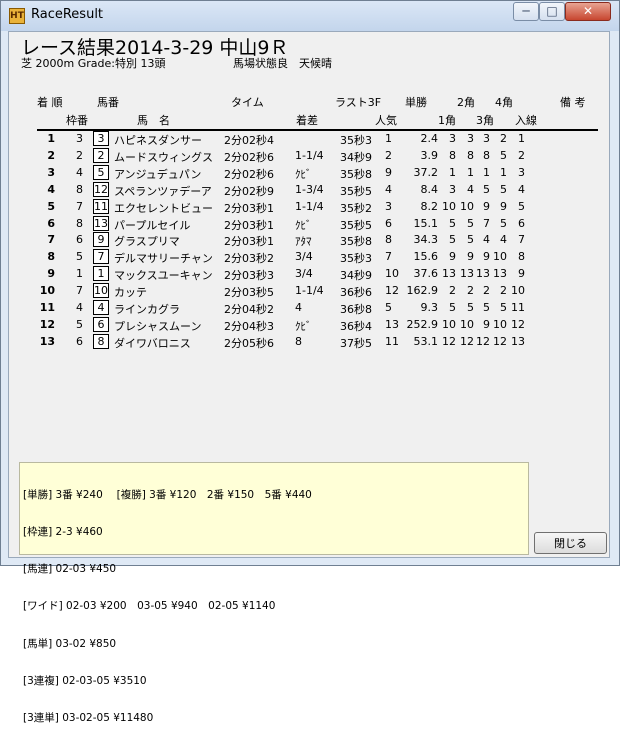  Describe the element at coordinates (298, 341) in the screenshot. I see `margin: 8` at that location.